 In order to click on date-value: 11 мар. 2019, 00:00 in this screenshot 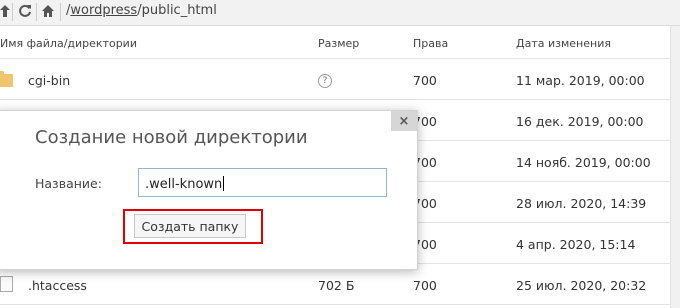, I will do `click(580, 80)`.